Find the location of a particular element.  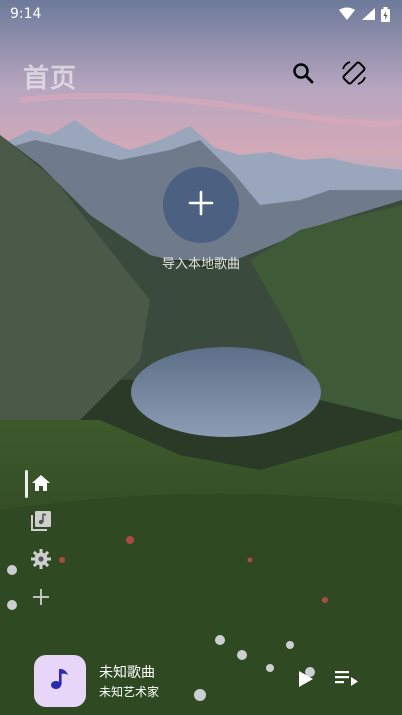

status-time: 9:14 is located at coordinates (26, 14).